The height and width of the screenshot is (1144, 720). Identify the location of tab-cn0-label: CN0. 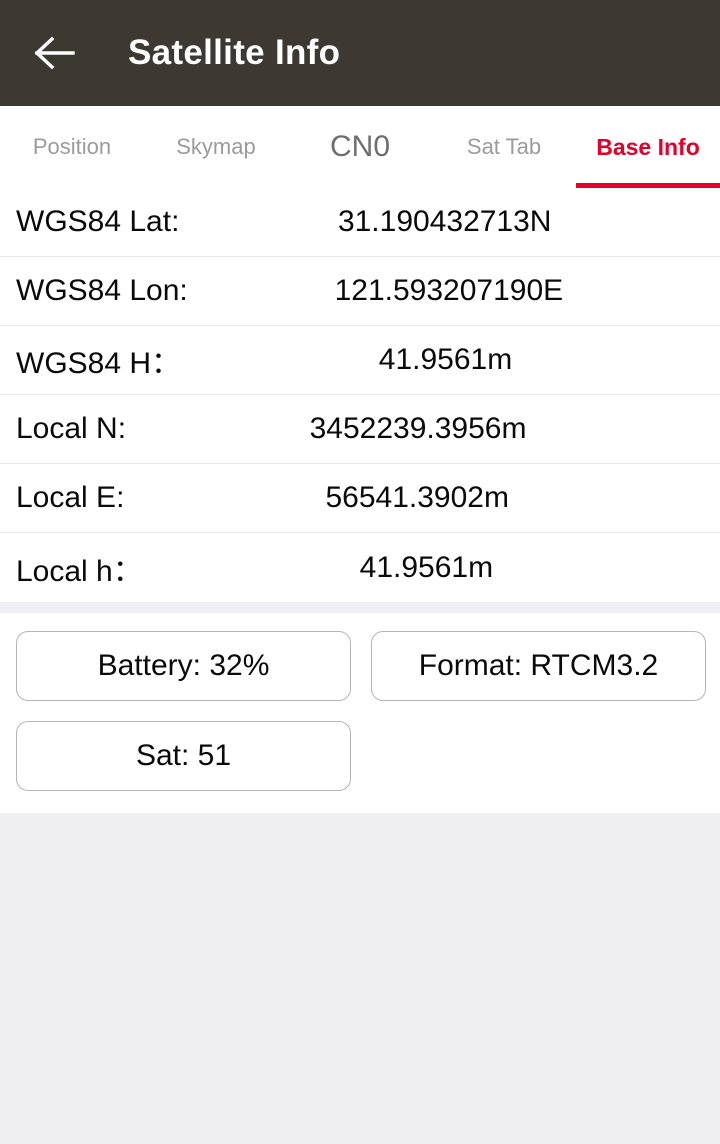
(359, 146).